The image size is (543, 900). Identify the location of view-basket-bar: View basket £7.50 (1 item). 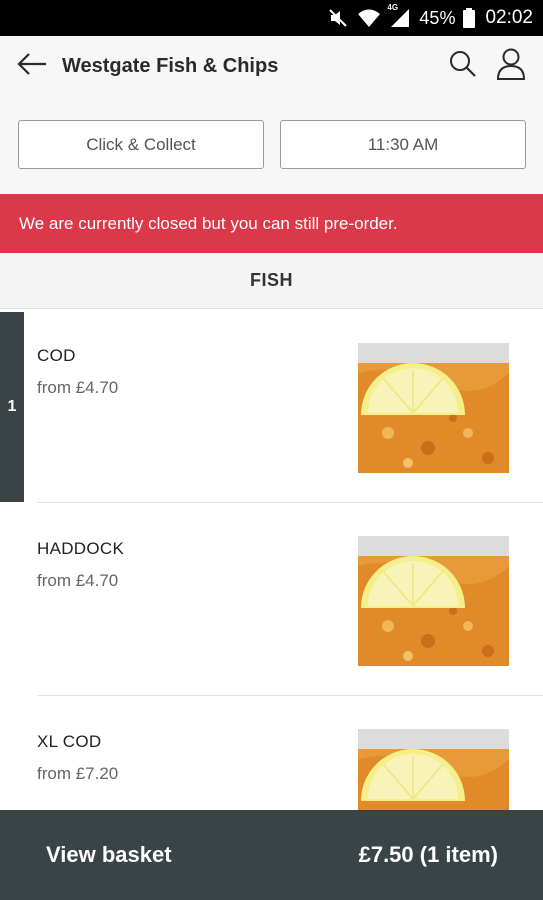
(271, 855).